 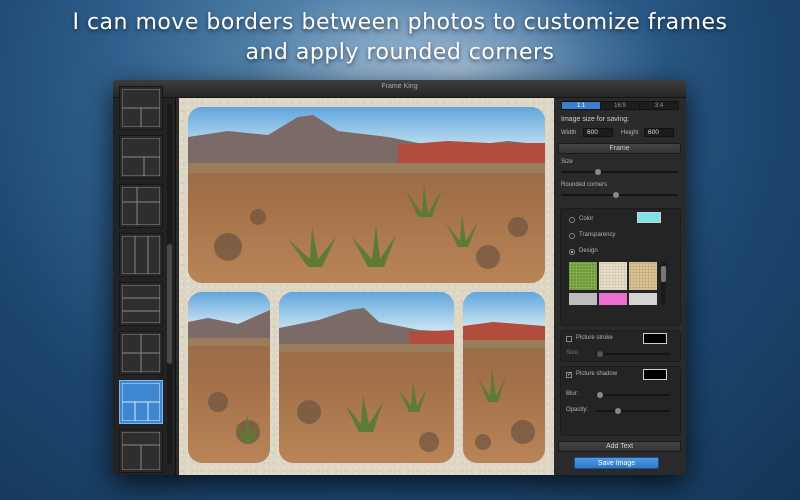 I want to click on window-titlebar: Frame King, so click(x=399, y=89).